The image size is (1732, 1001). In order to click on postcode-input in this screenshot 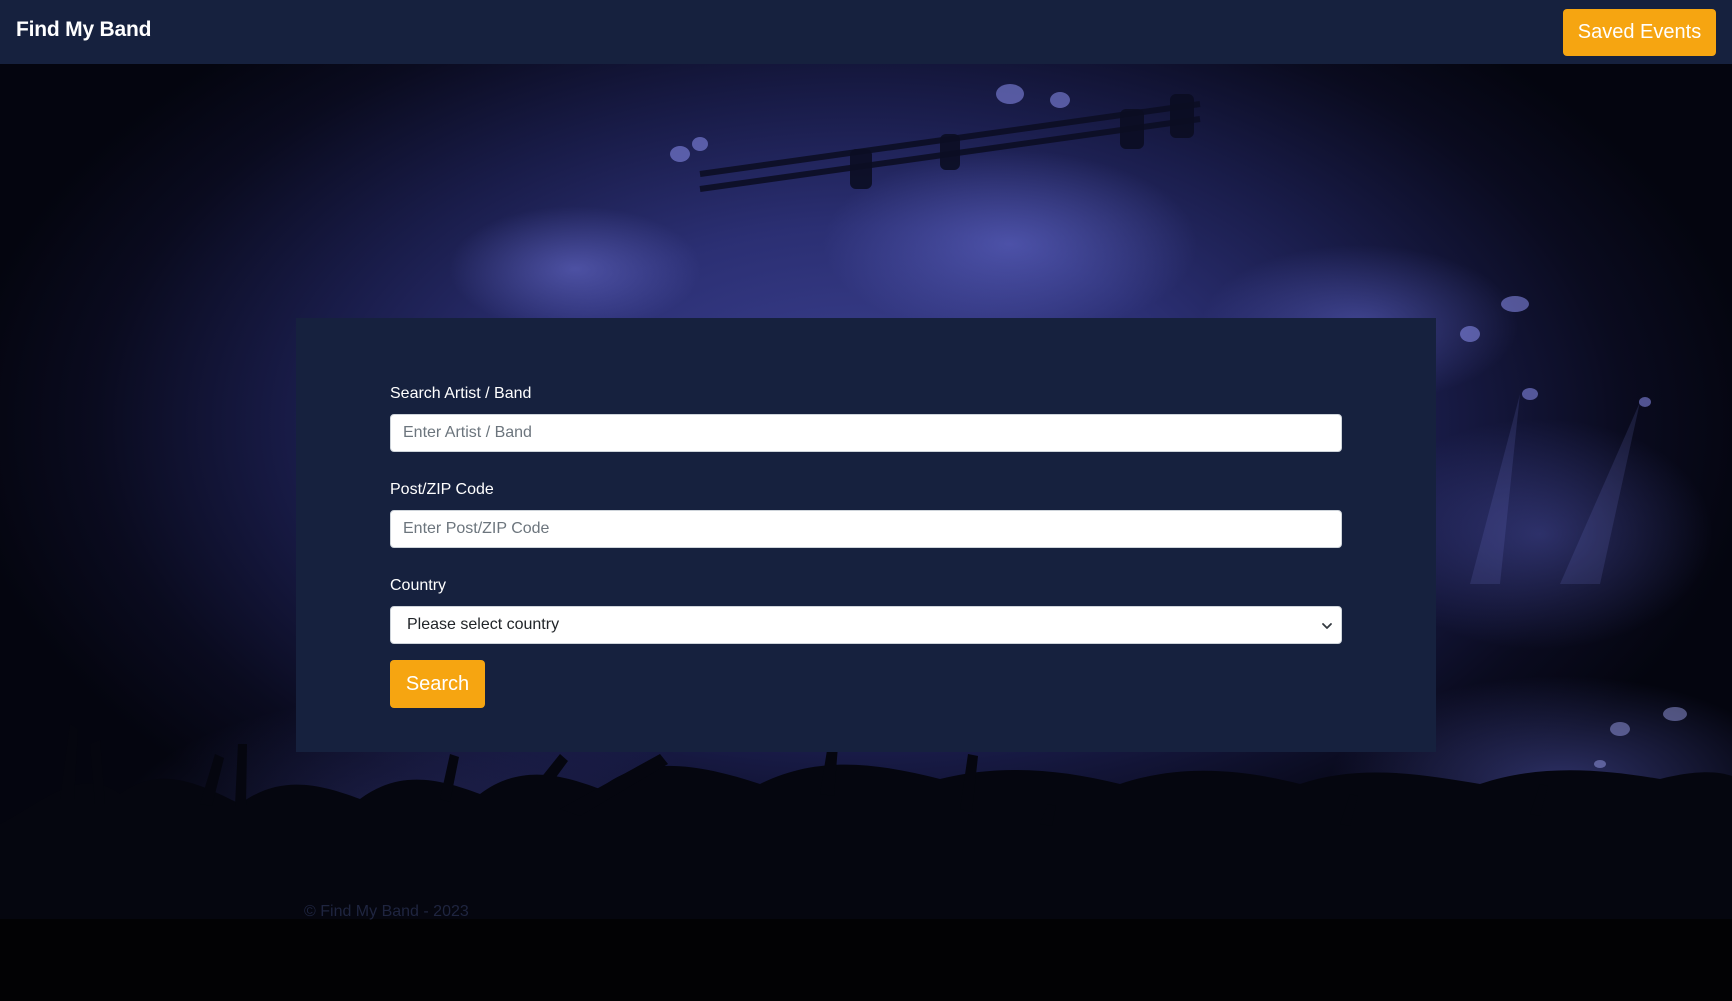, I will do `click(866, 529)`.